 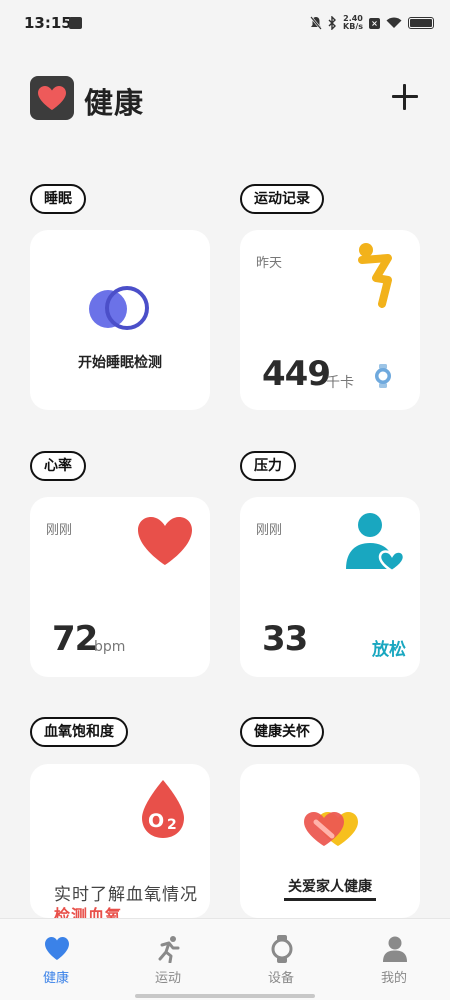 I want to click on care-card: 关爱家人健康, so click(x=330, y=841).